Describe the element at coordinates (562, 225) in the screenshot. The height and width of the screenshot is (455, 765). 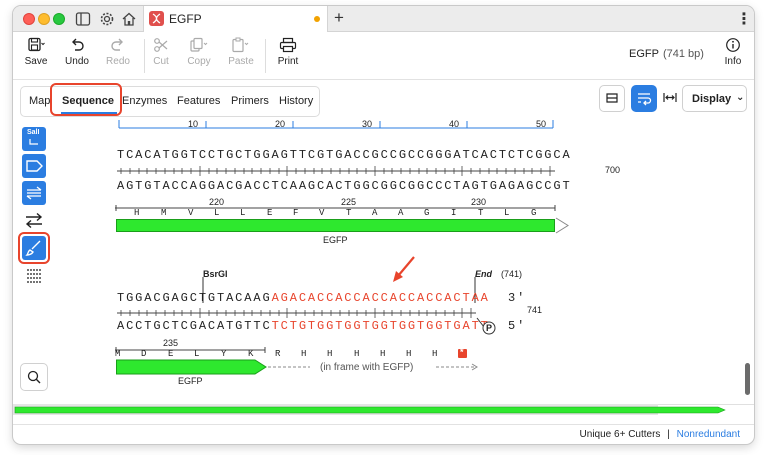
I see `feature-continues-arrow` at that location.